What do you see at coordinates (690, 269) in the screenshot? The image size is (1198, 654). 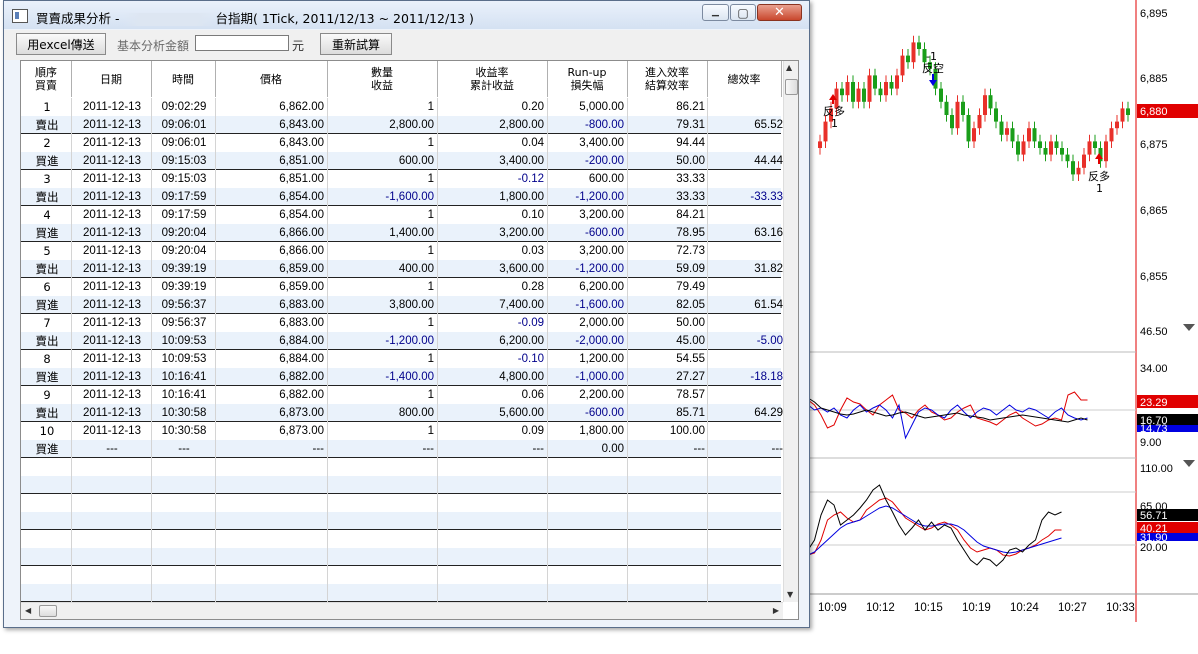 I see `cell-efficiency: 59.09` at bounding box center [690, 269].